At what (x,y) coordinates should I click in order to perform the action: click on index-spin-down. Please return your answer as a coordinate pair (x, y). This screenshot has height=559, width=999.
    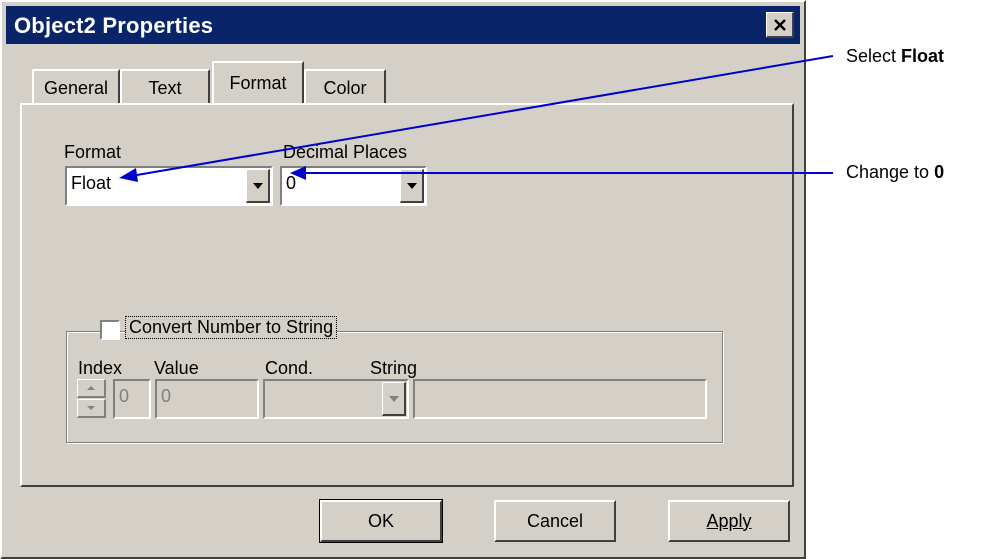
    Looking at the image, I should click on (91, 408).